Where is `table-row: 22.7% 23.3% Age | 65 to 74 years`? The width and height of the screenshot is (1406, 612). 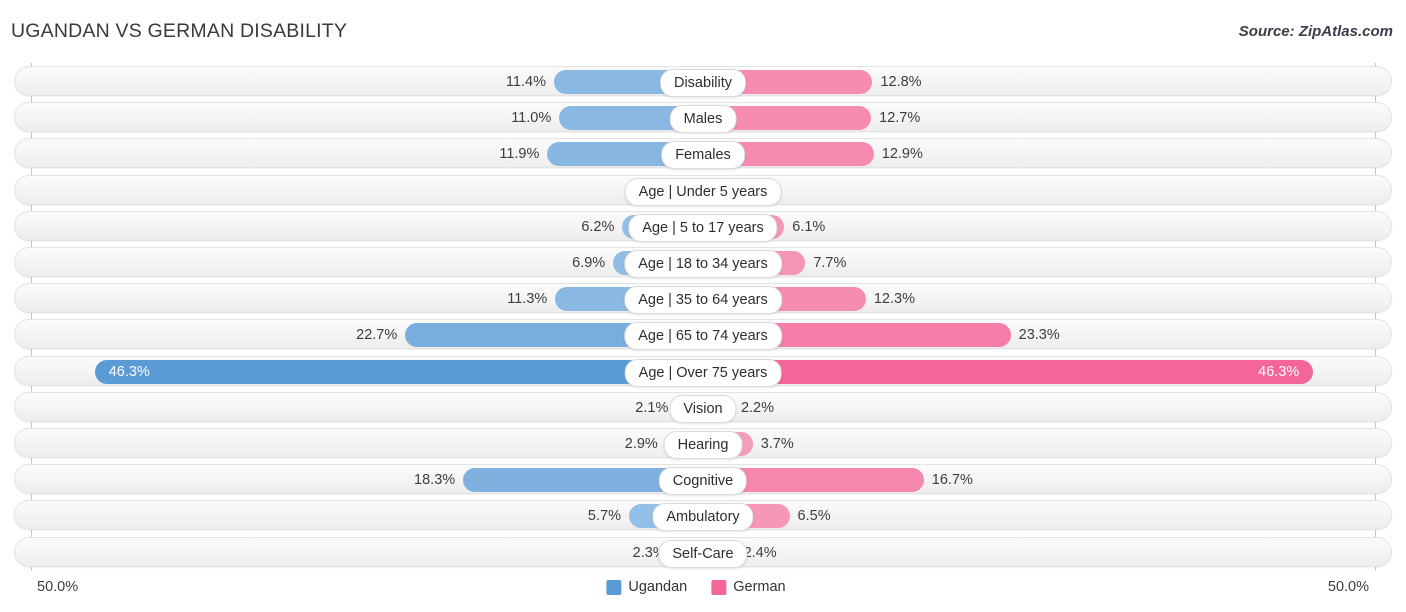 table-row: 22.7% 23.3% Age | 65 to 74 years is located at coordinates (703, 335).